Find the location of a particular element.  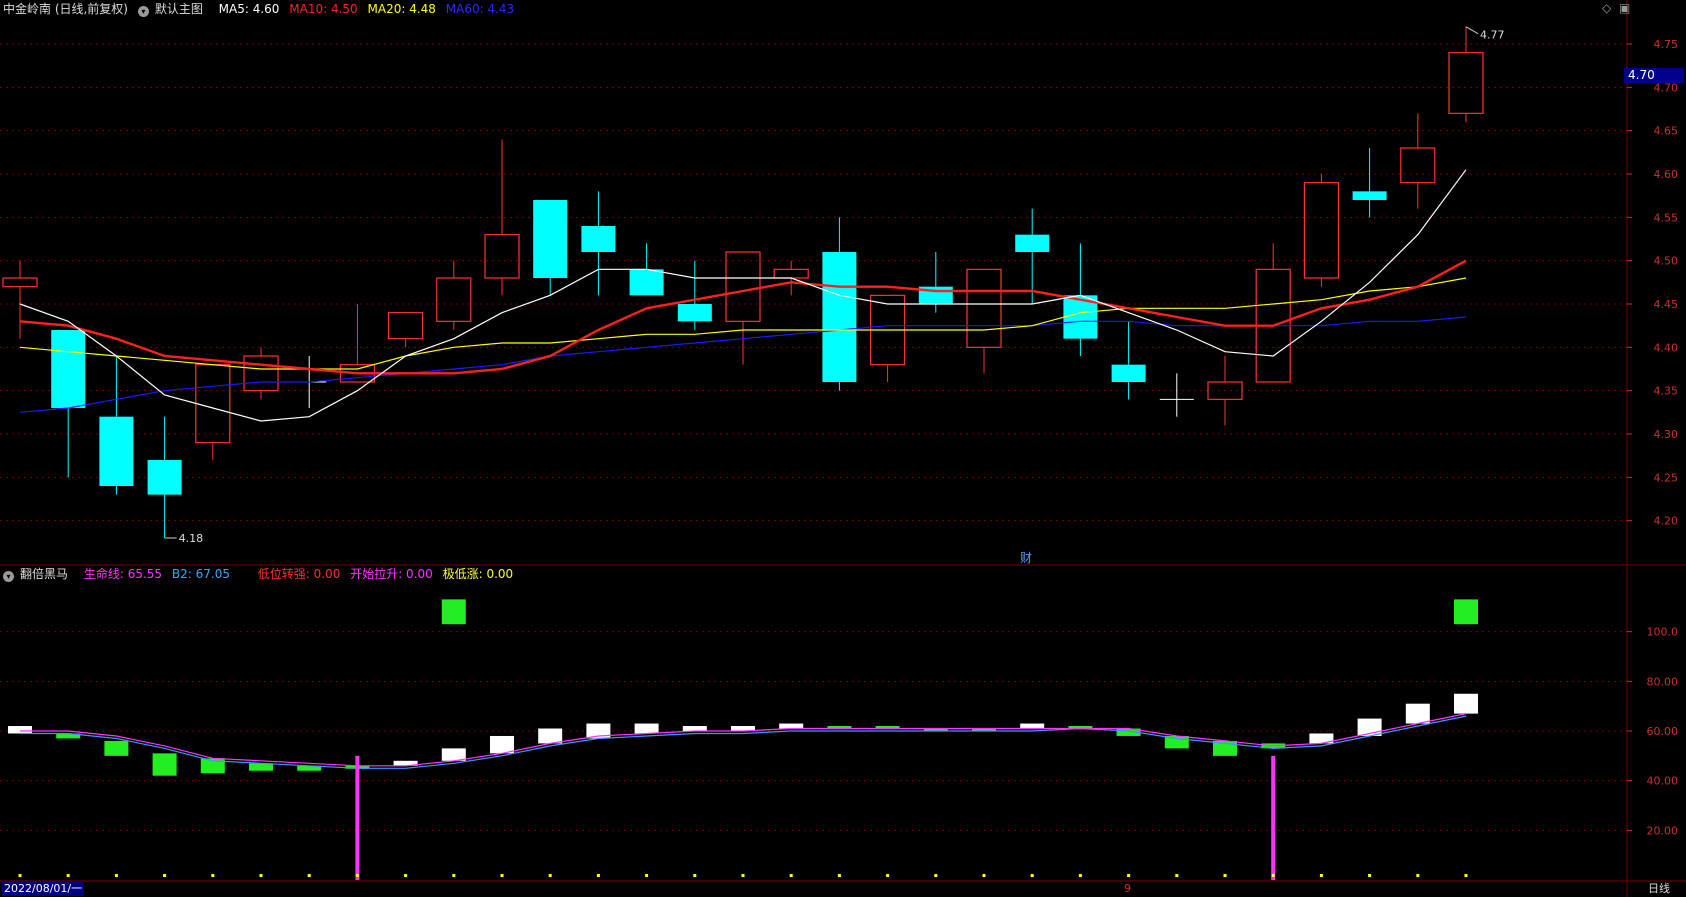

month-marker: 9 is located at coordinates (1127, 888).